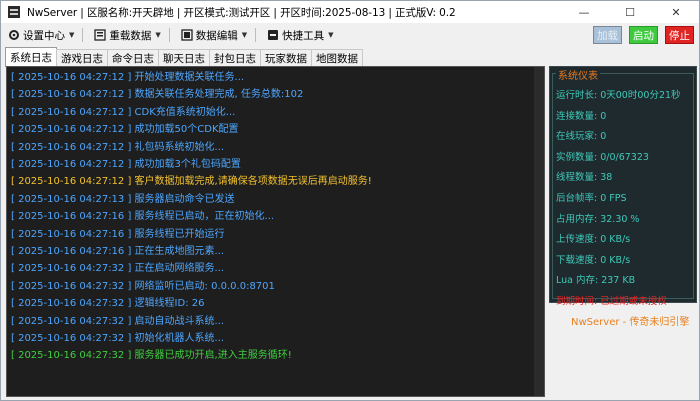  Describe the element at coordinates (337, 58) in the screenshot. I see `tab-map-data: 地图数据` at that location.